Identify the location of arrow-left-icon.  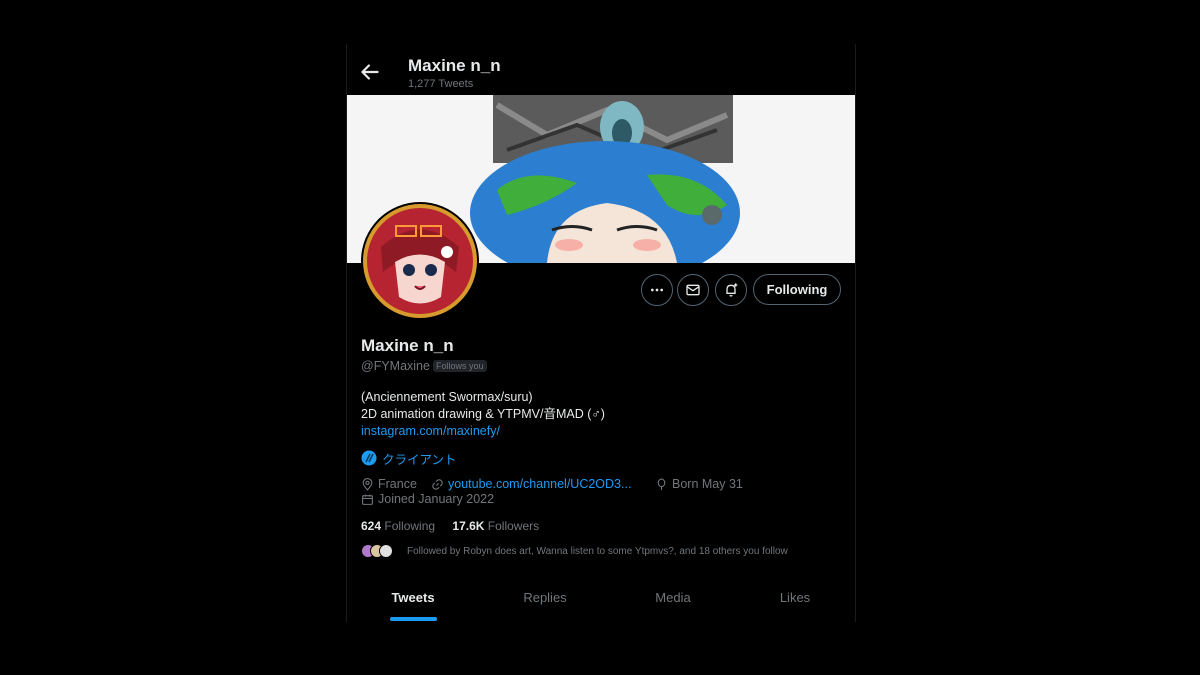
(370, 72).